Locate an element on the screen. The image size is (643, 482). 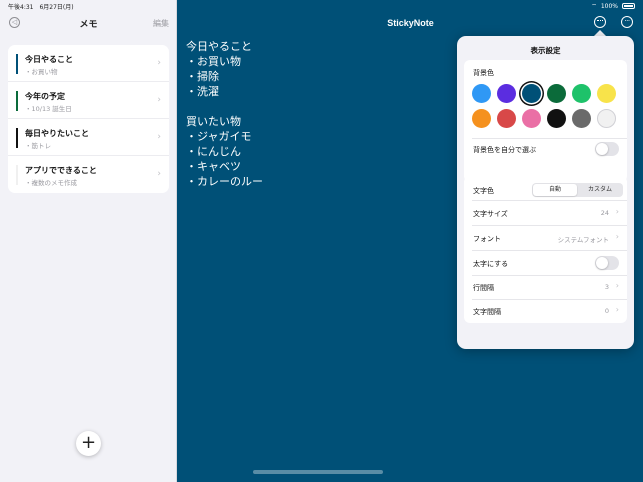
row-label: 文字サイズ is located at coordinates (490, 214).